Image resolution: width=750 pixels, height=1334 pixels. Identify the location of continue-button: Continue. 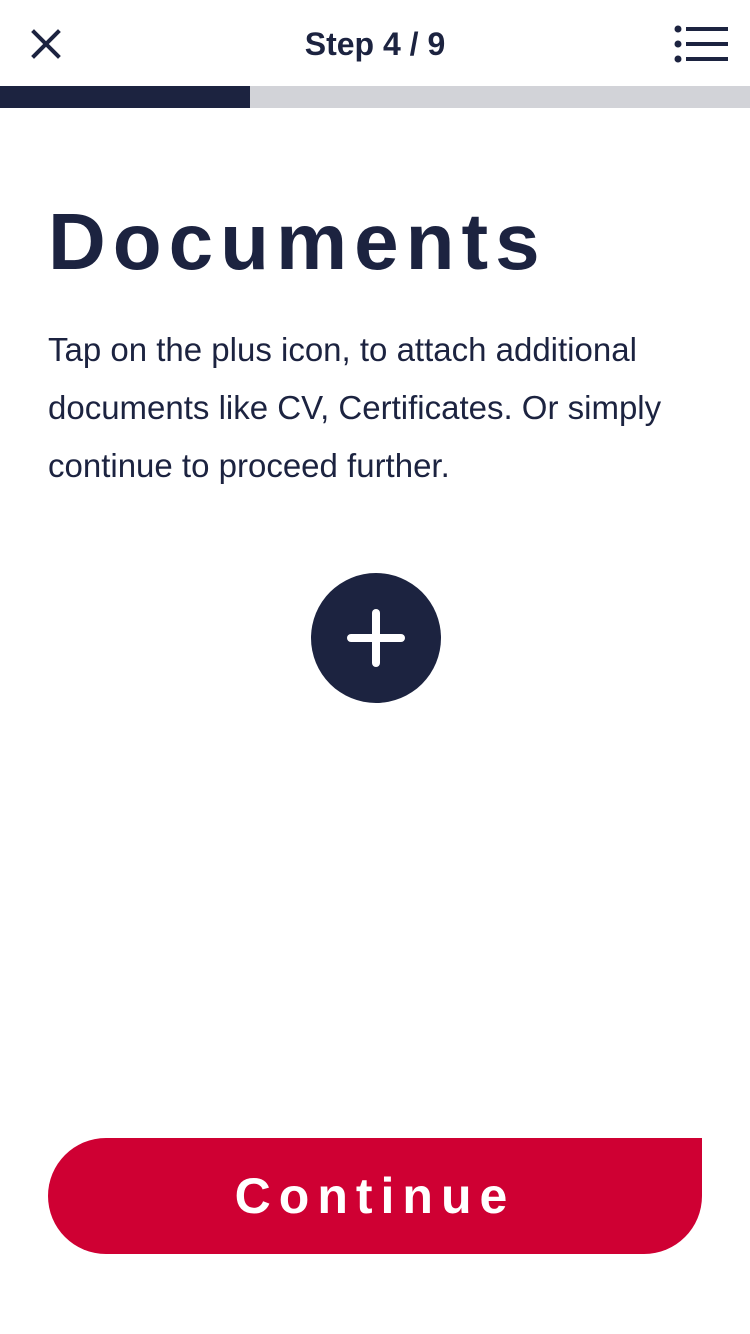
(375, 1196).